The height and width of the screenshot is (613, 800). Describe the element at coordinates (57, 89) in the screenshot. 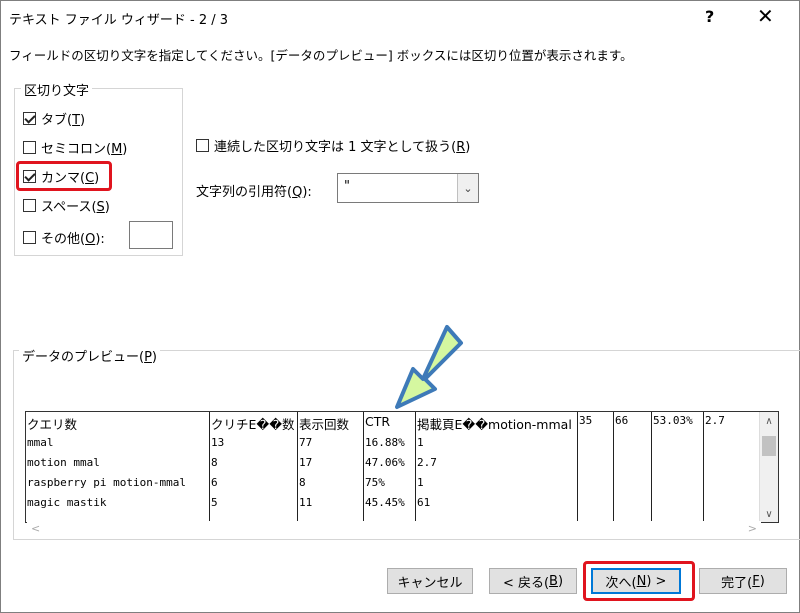

I see `delimiters-group-label: 区切り文字` at that location.